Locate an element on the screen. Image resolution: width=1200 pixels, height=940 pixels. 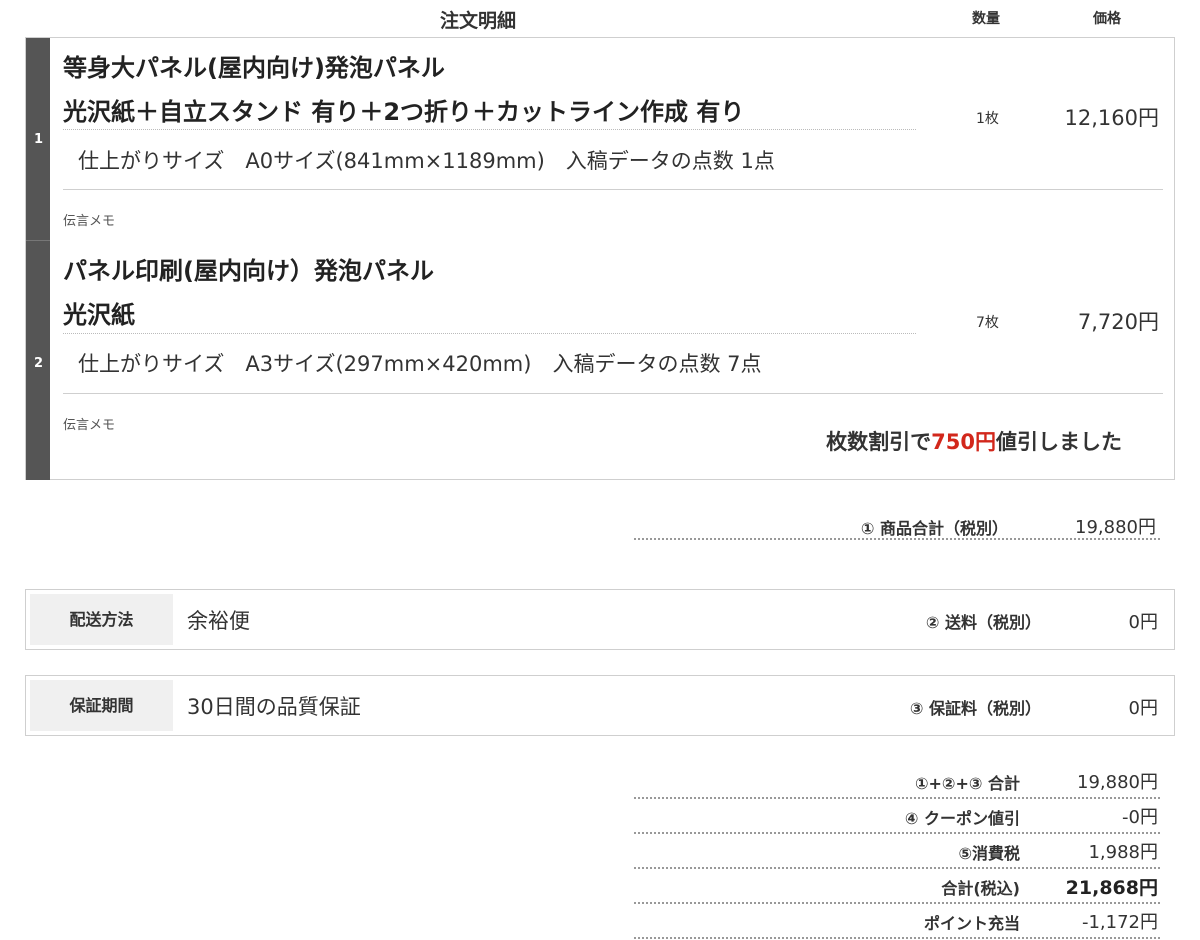
totals-row-tax: ⑤消費税 1,988円 is located at coordinates (897, 851).